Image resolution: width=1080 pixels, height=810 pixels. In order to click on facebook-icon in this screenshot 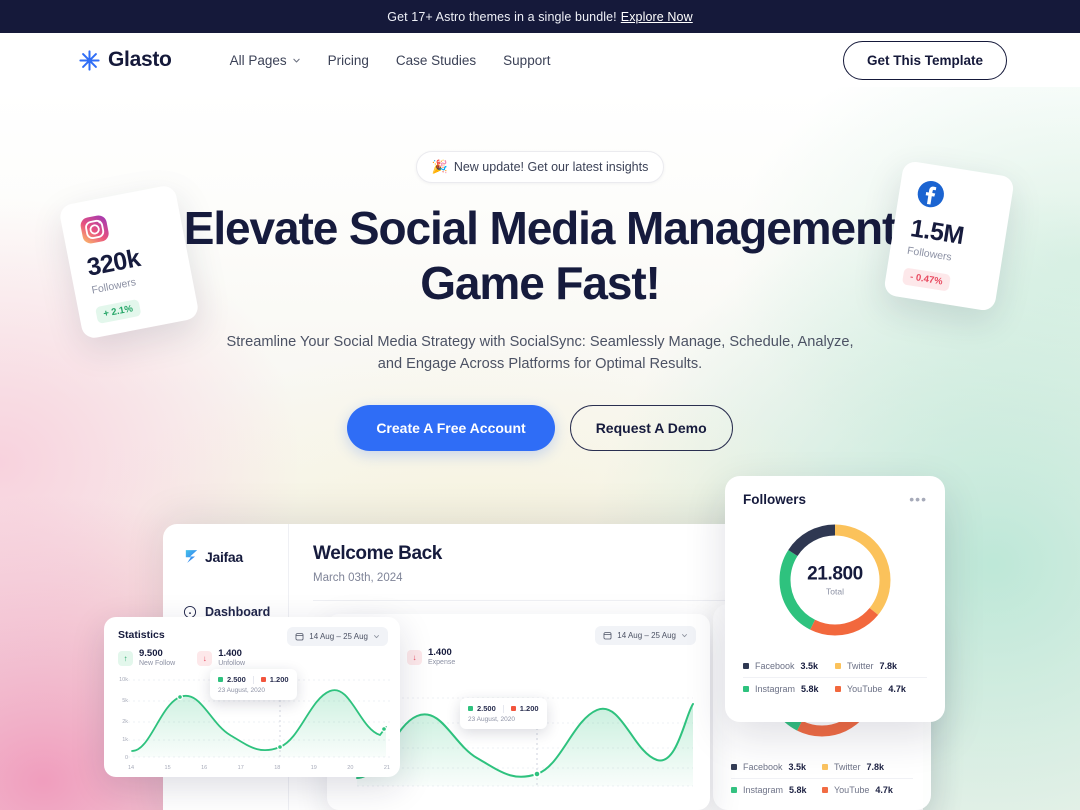, I will do `click(930, 194)`.